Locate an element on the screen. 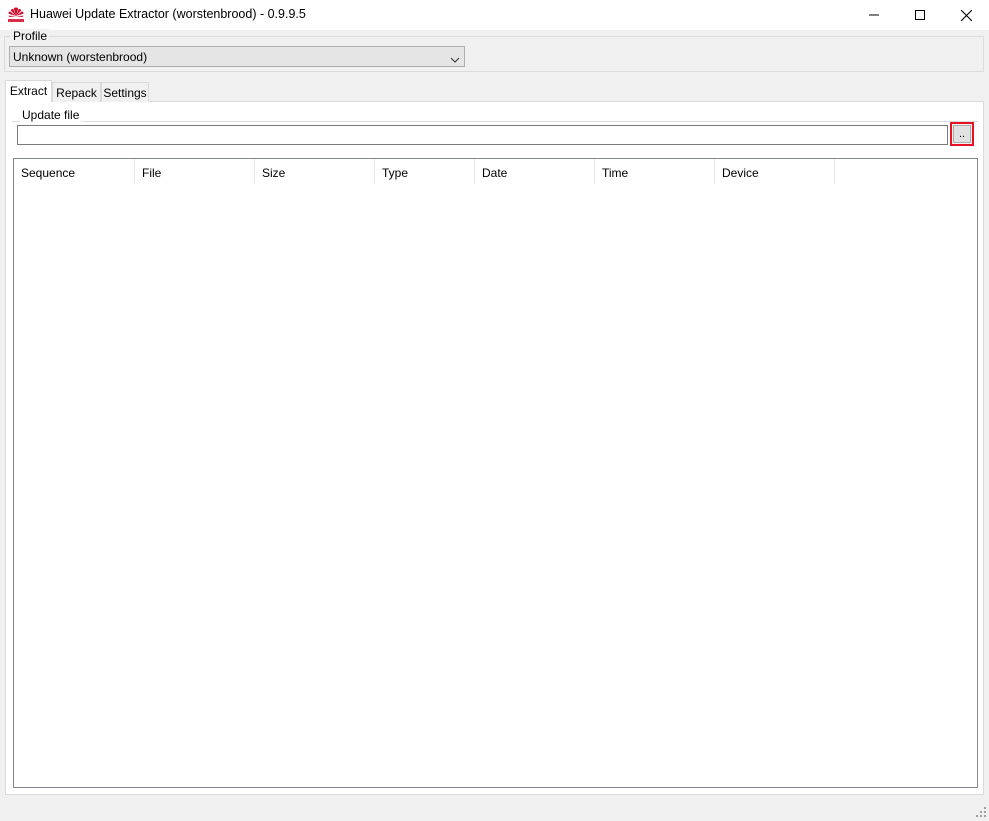 Image resolution: width=989 pixels, height=821 pixels. minimize-icon is located at coordinates (874, 15).